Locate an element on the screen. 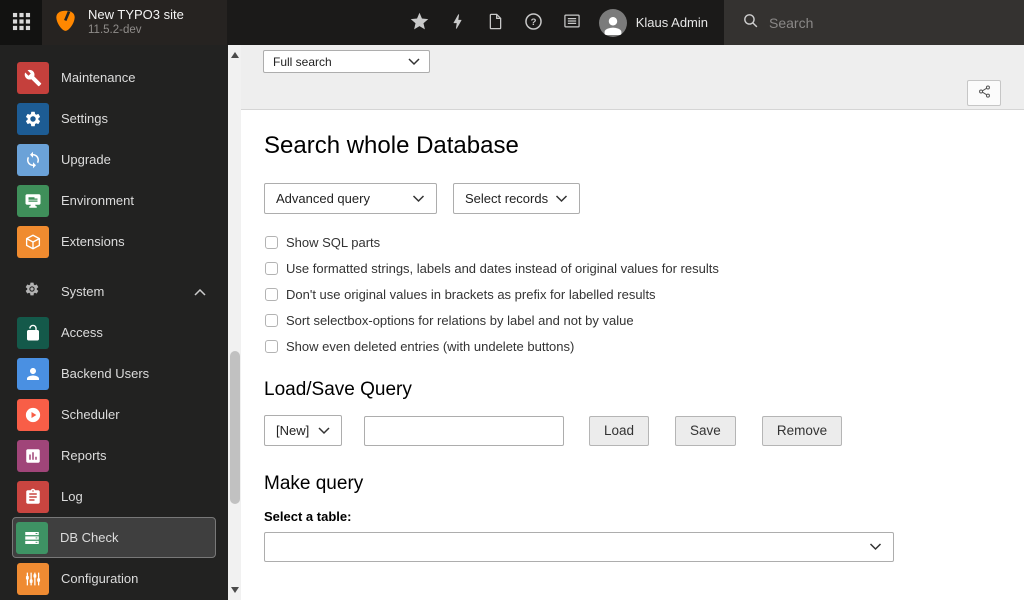 The height and width of the screenshot is (600, 1024). query-type-value: Advanced query is located at coordinates (323, 198).